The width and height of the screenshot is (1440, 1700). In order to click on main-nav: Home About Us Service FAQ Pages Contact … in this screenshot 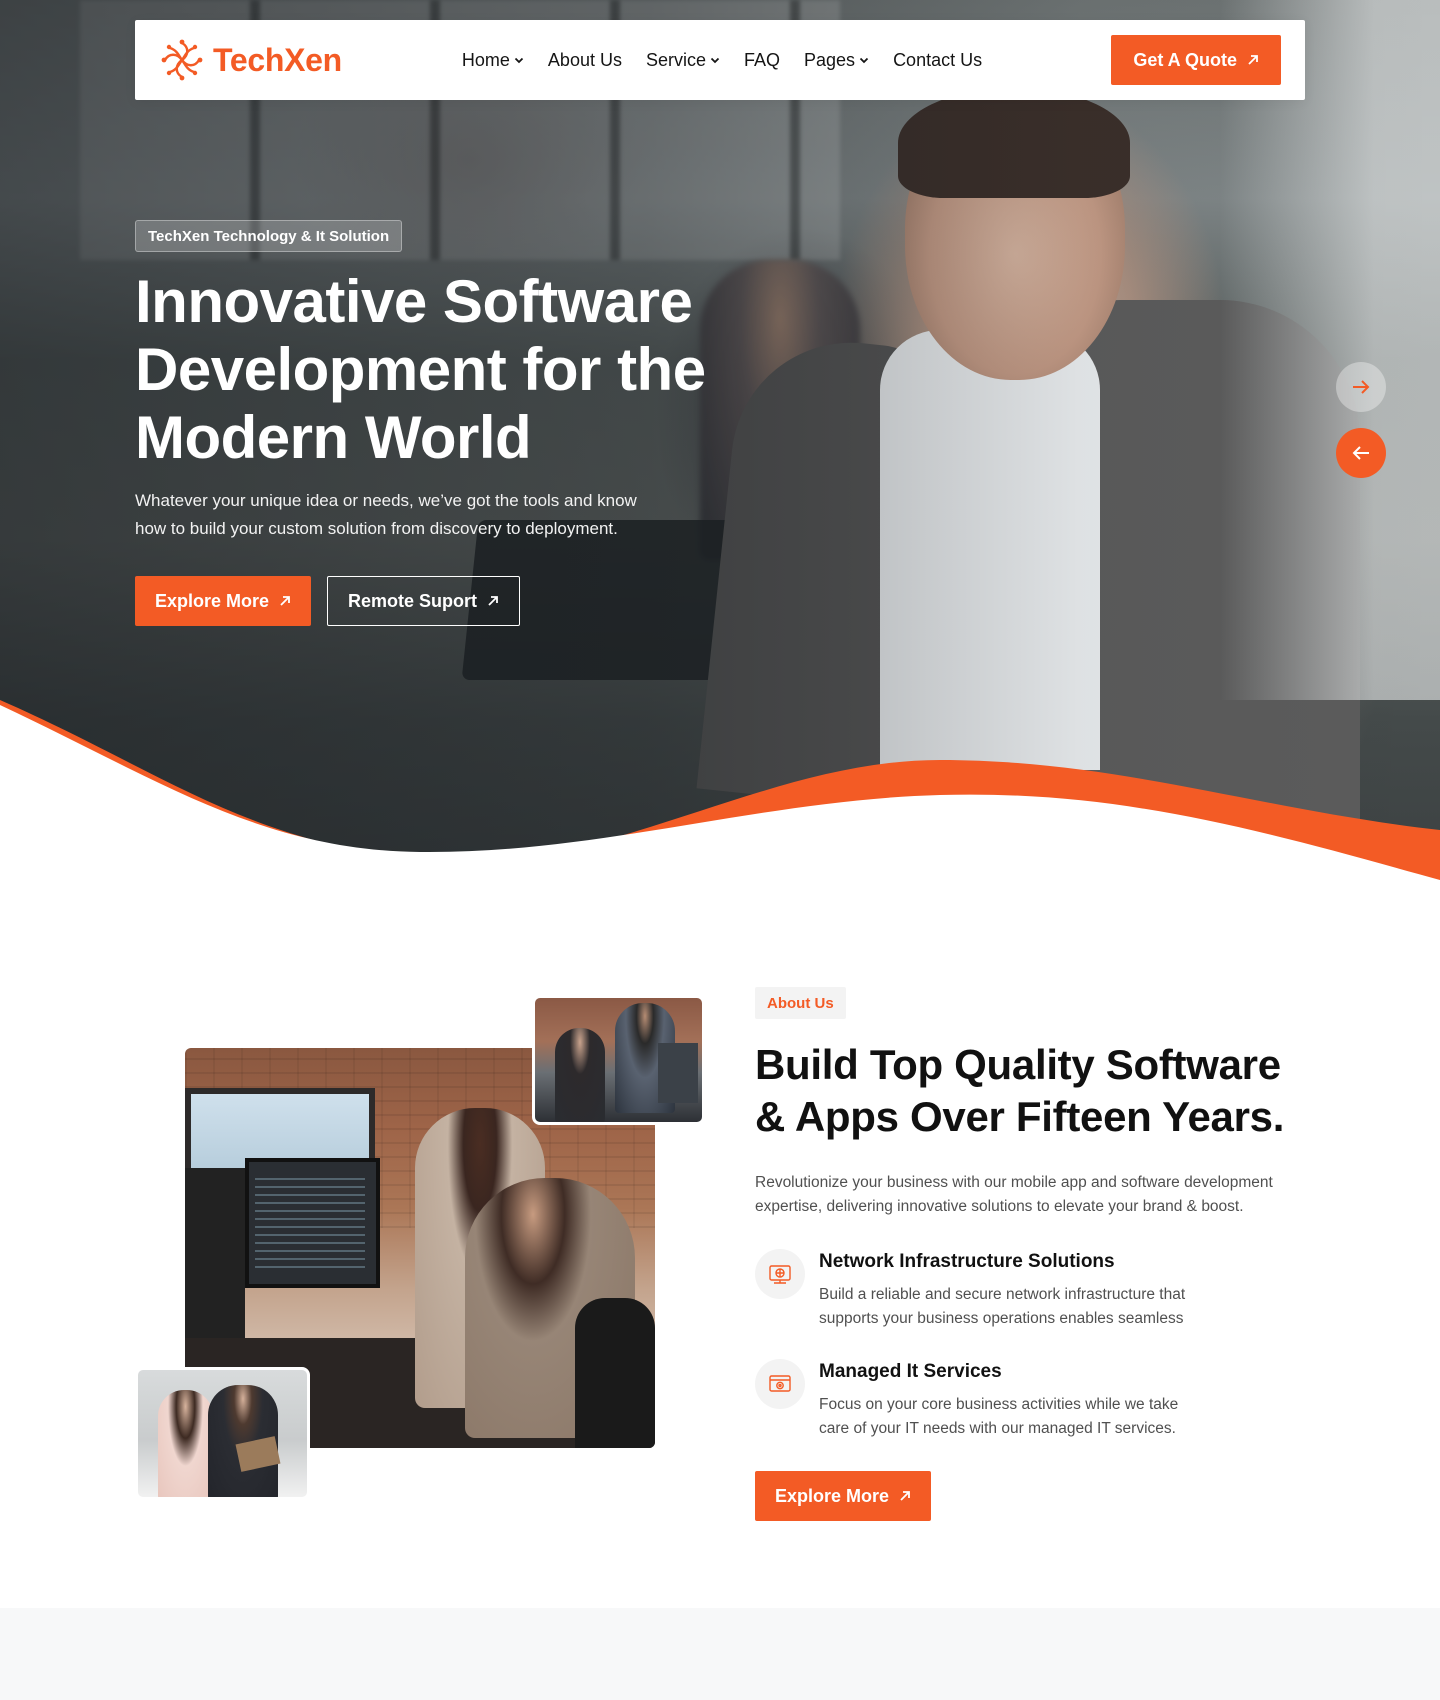, I will do `click(722, 60)`.